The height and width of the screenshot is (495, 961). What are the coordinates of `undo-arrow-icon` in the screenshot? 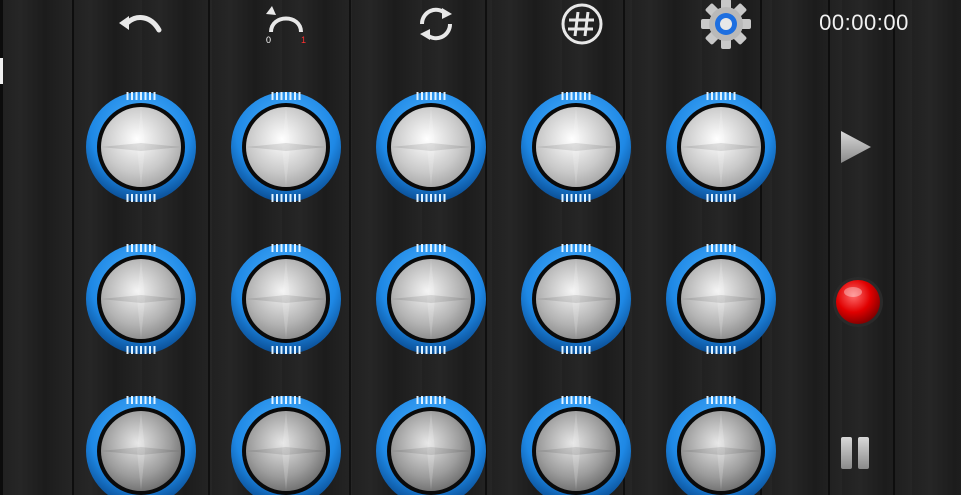 It's located at (140, 24).